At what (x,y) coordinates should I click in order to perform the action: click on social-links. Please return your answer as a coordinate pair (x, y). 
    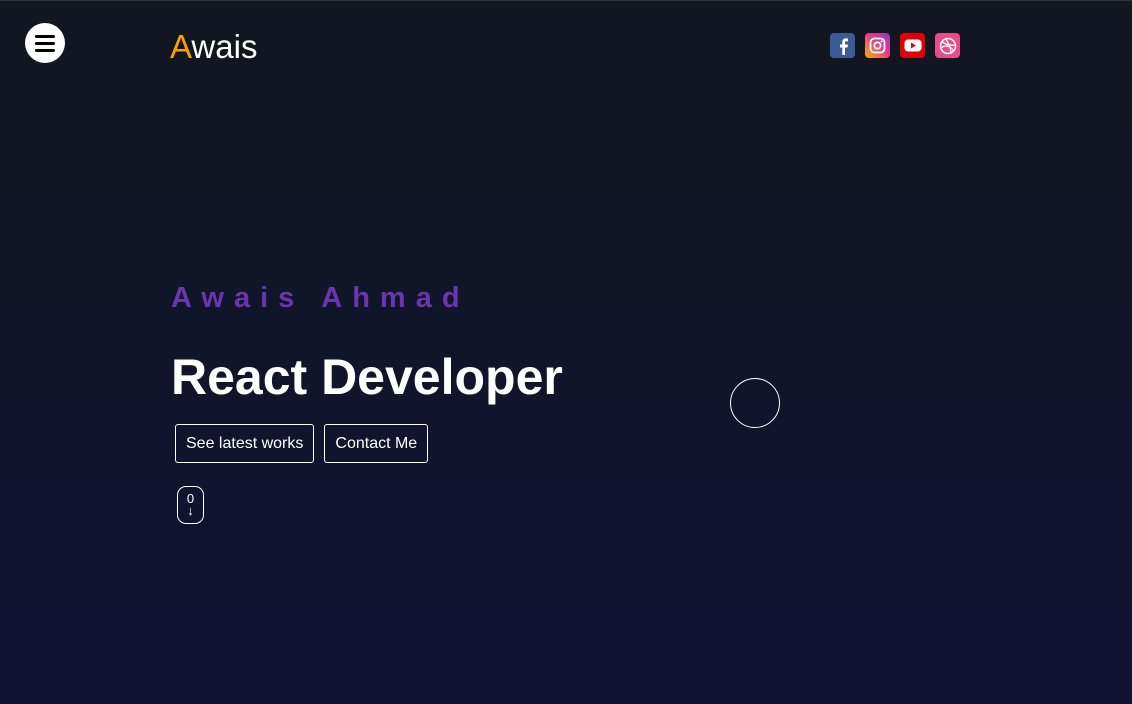
    Looking at the image, I should click on (895, 45).